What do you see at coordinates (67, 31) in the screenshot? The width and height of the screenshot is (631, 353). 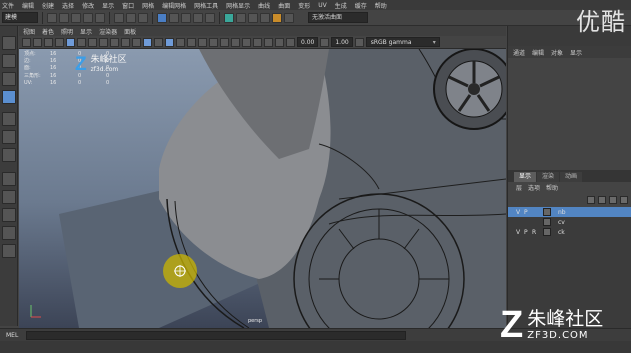 I see `panel-menu-lighting: 照明` at bounding box center [67, 31].